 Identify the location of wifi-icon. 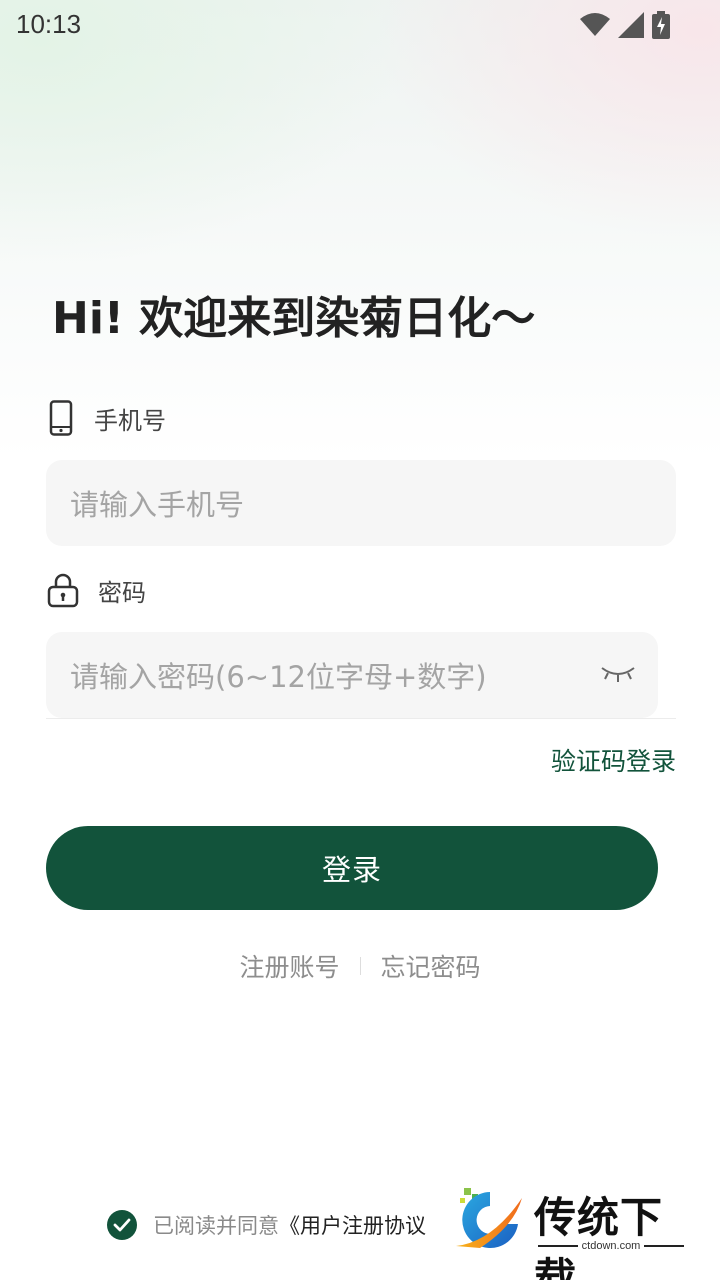
(595, 24).